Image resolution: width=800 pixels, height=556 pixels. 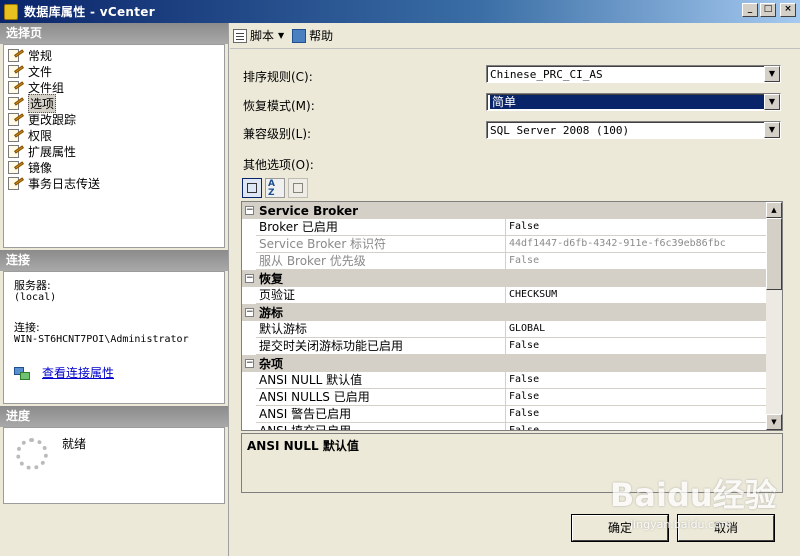 What do you see at coordinates (788, 10) in the screenshot?
I see `close-button: ×` at bounding box center [788, 10].